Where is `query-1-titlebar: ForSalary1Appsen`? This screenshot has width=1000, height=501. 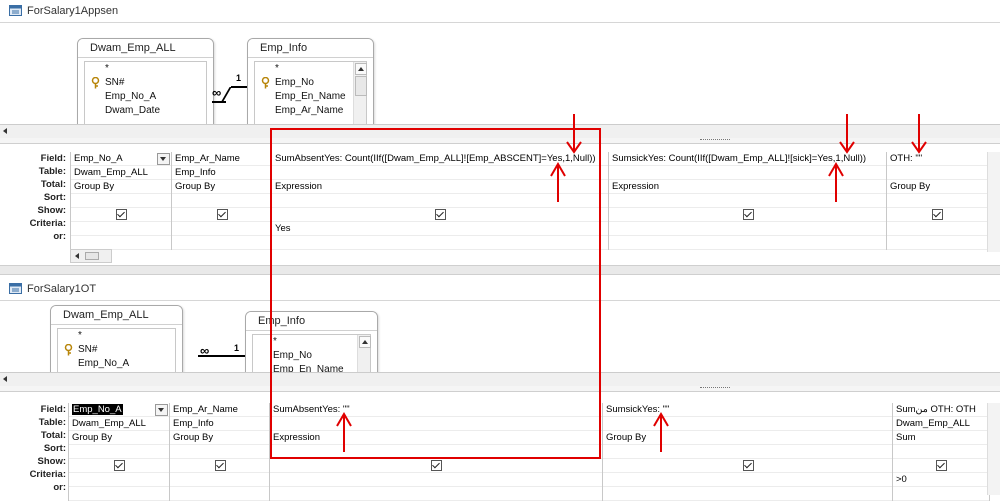
query-1-titlebar: ForSalary1Appsen is located at coordinates (500, 11).